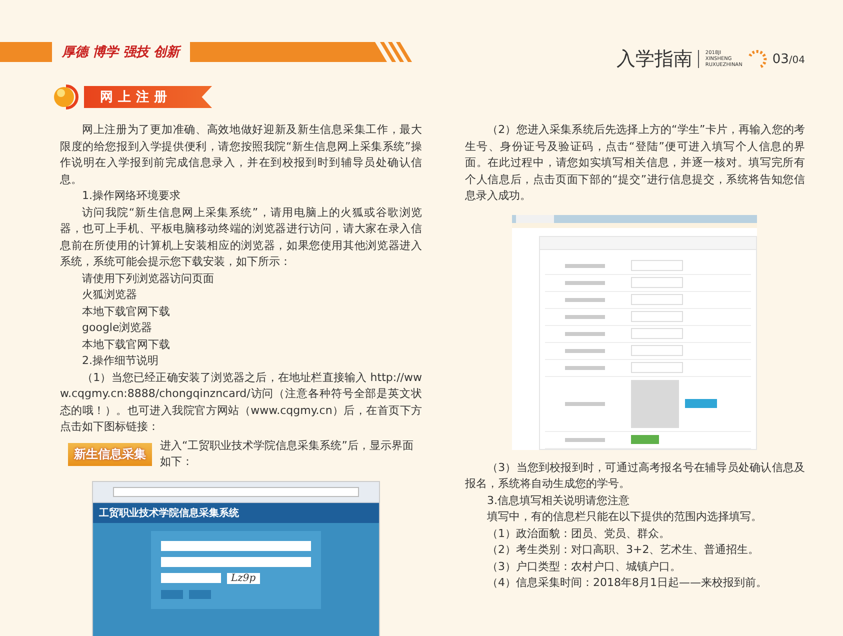 The height and width of the screenshot is (636, 843). I want to click on paragraph: 访问我院“新生信息网上采集系统”，请用电脑上的火狐或谷歌浏览器，也可上手机、平板电脑移动终端的浏览器进行访问，请大家在录入信息前在所使用的计算机上安装相应的浏览器，如果您使用其他浏览器进入系统，系统可能会提示您下载安装，如下所示：, so click(240, 237).